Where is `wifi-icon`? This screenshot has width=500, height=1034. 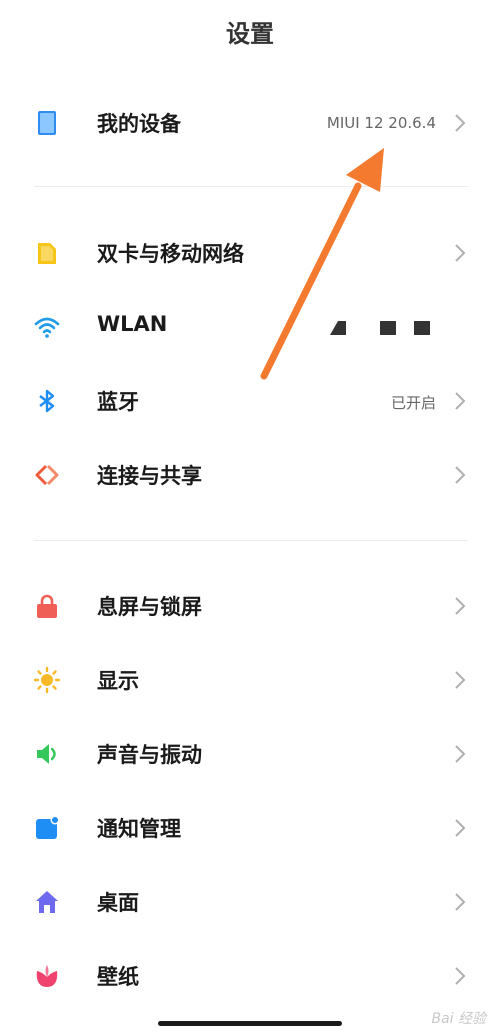
wifi-icon is located at coordinates (47, 327).